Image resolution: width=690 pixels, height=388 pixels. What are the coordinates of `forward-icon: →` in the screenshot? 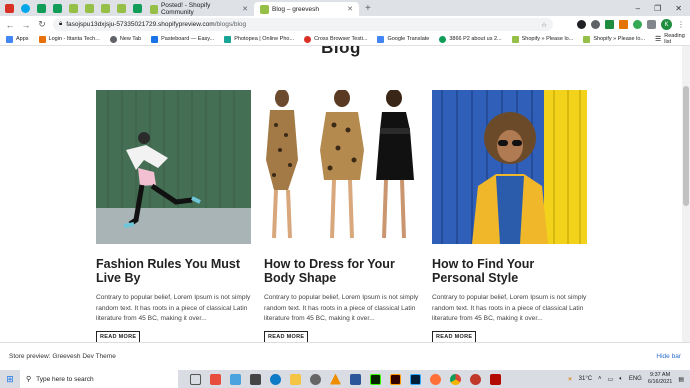 It's located at (26, 25).